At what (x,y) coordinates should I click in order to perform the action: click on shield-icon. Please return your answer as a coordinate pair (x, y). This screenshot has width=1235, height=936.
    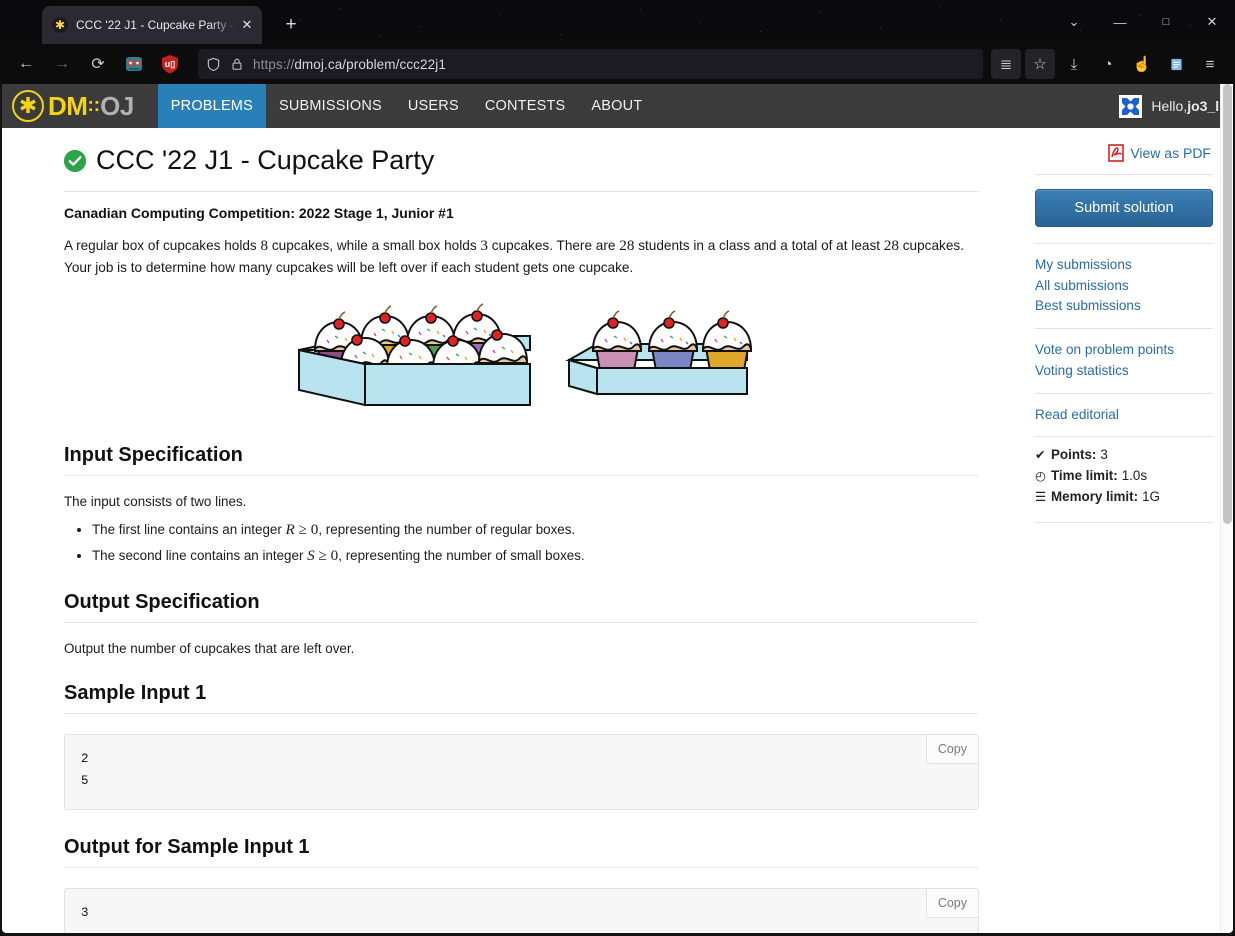
    Looking at the image, I should click on (213, 64).